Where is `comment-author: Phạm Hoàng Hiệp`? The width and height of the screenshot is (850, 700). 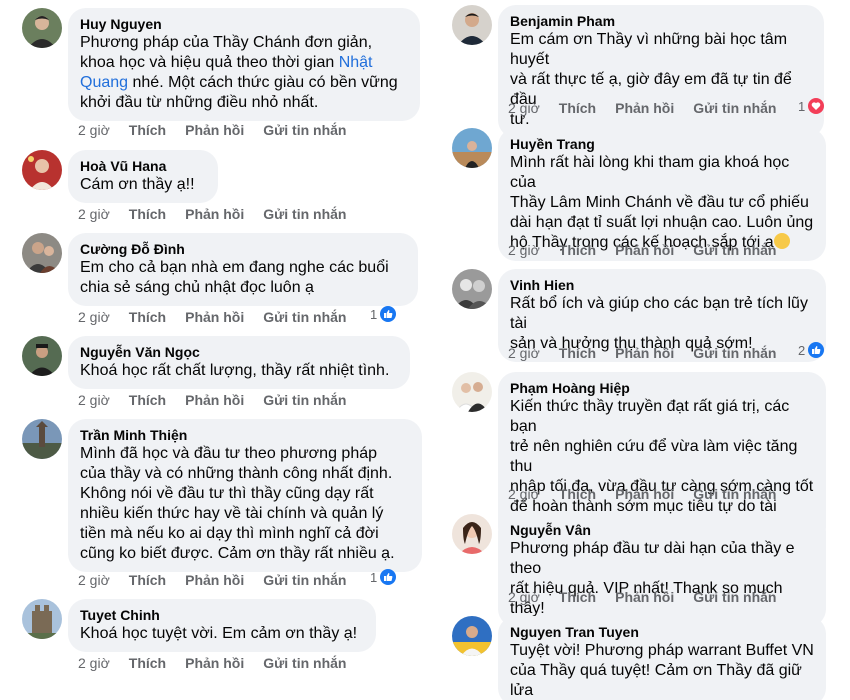
comment-author: Phạm Hoàng Hiệp is located at coordinates (662, 388).